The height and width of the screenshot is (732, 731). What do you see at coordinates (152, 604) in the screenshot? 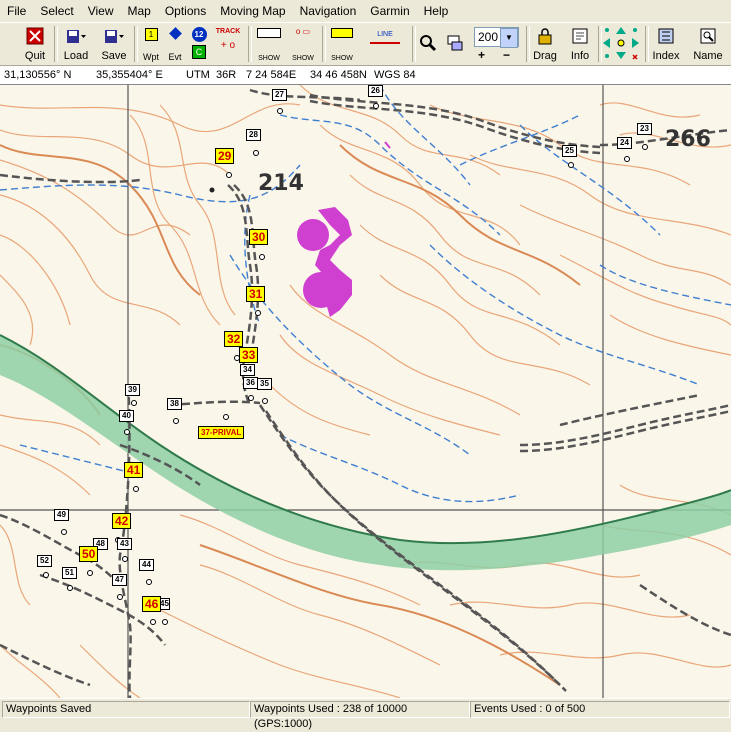
I see `waypoint-46: 46` at bounding box center [152, 604].